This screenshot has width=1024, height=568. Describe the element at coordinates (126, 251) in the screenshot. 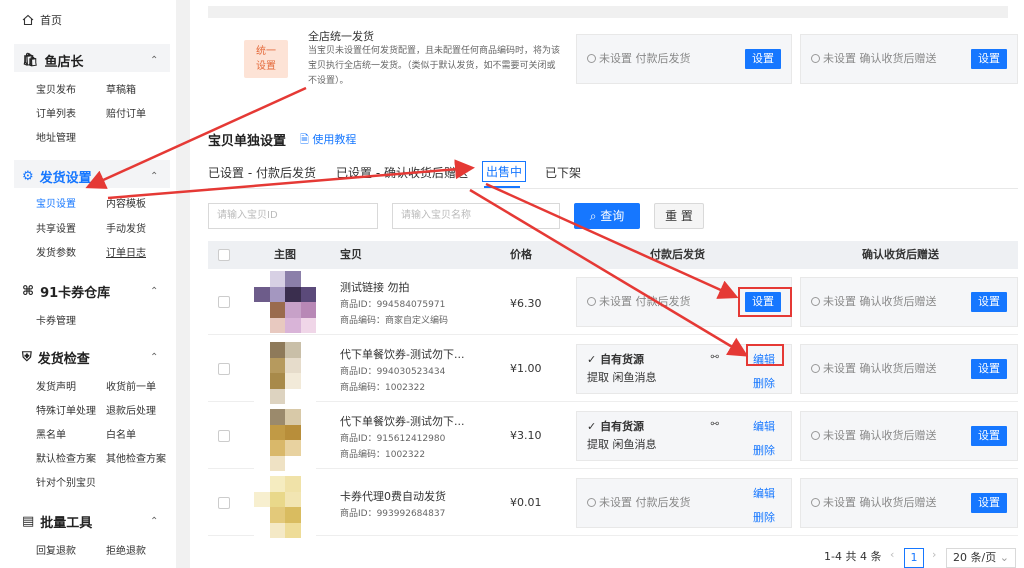

I see `sidebar-item-order-log: 订单日志` at that location.